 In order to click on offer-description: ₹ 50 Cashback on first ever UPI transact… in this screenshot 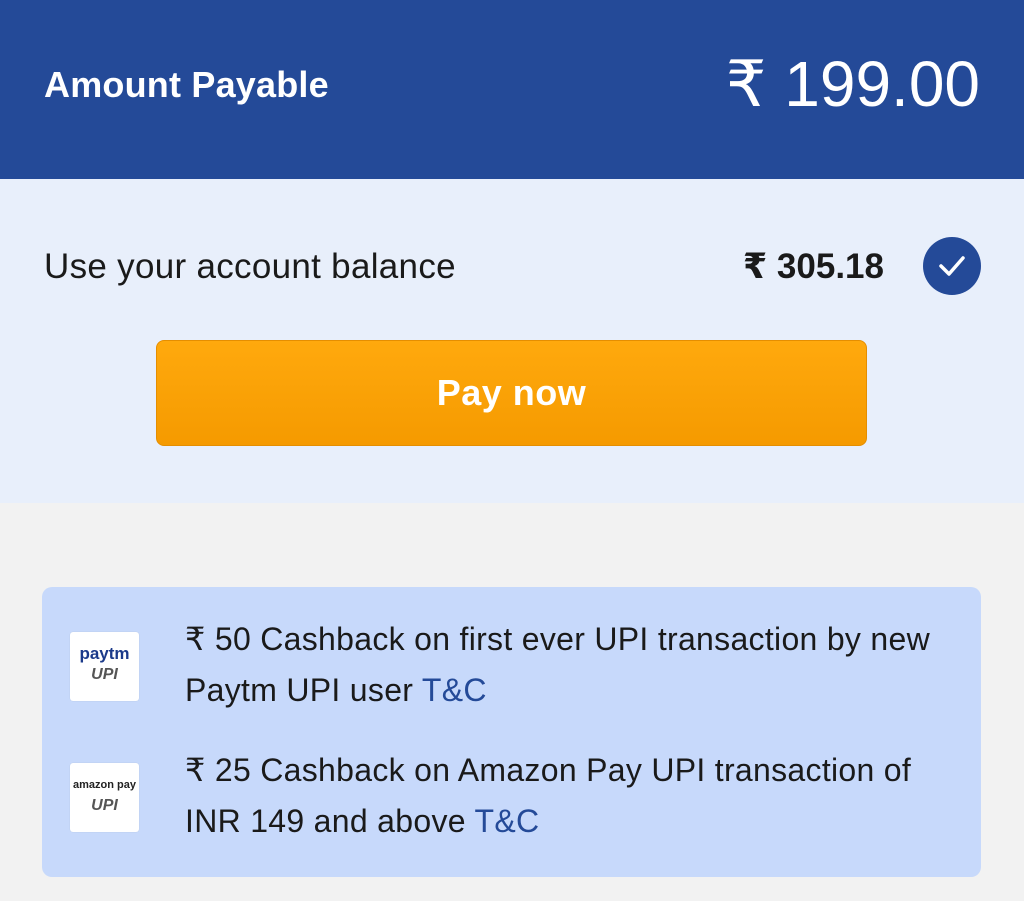, I will do `click(558, 664)`.